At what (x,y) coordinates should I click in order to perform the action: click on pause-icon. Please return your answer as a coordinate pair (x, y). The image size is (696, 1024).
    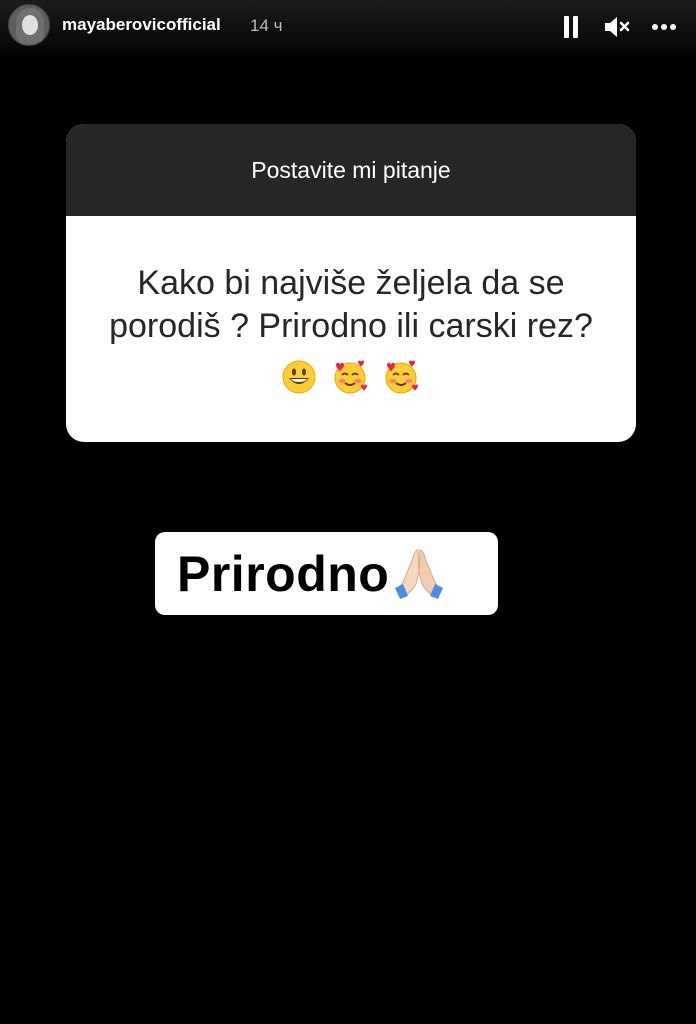
    Looking at the image, I should click on (571, 27).